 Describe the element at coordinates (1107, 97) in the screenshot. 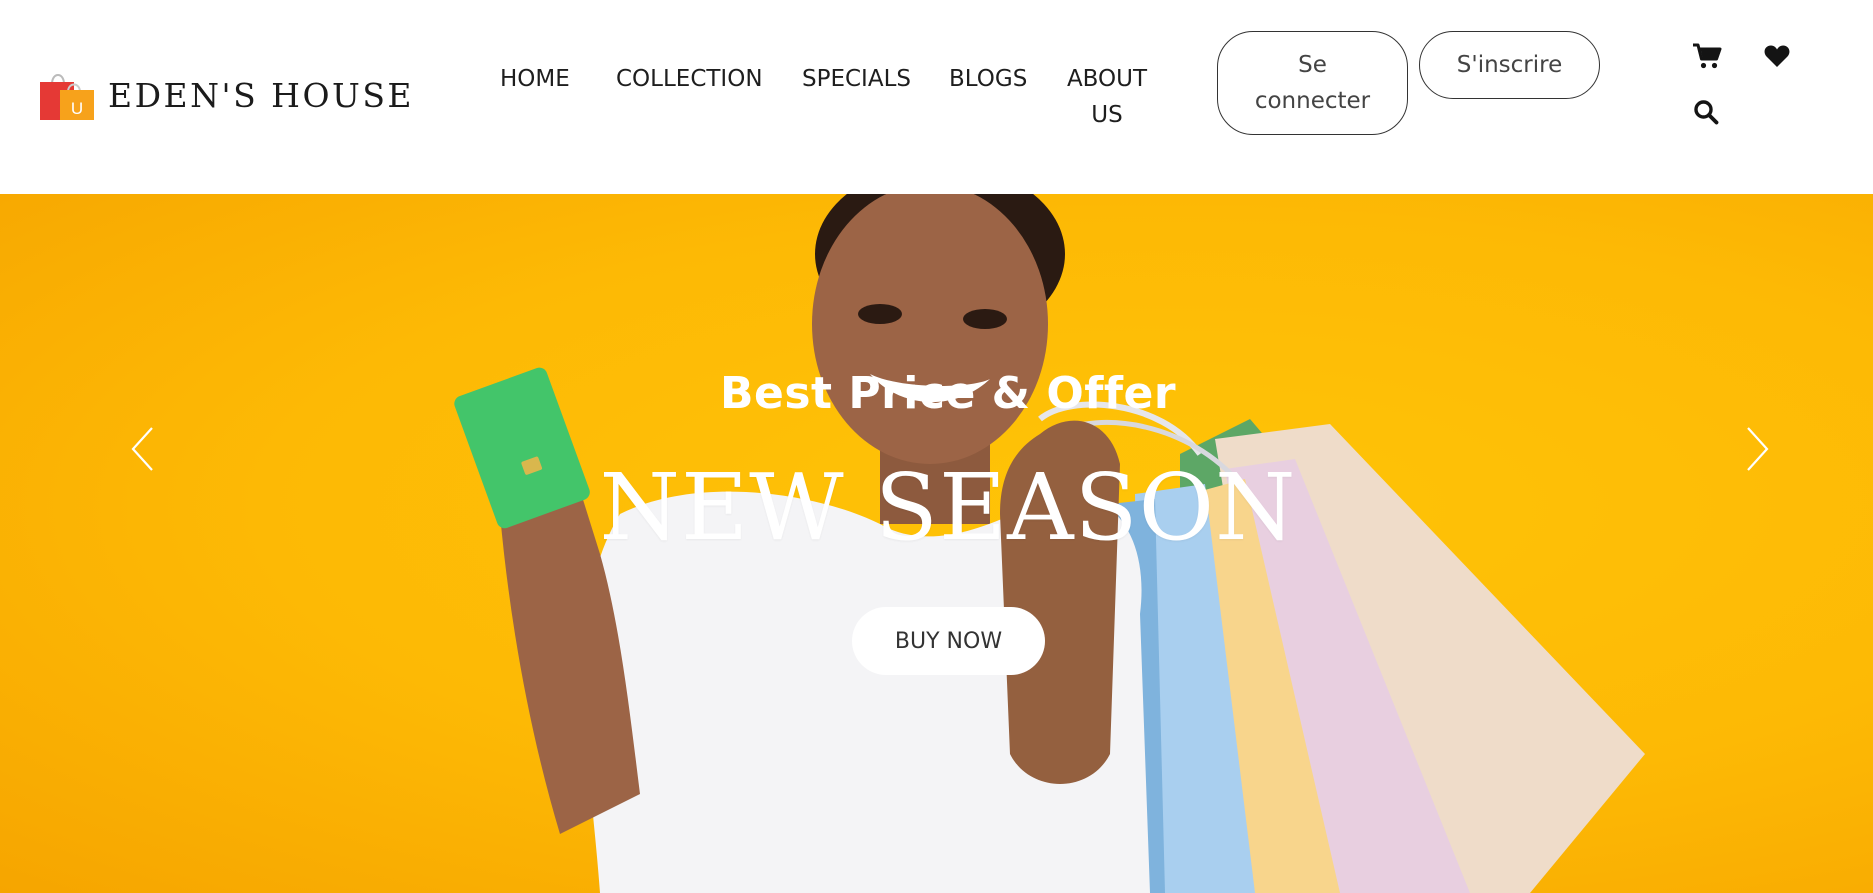

I see `nav-about-us: ABOUT US` at that location.